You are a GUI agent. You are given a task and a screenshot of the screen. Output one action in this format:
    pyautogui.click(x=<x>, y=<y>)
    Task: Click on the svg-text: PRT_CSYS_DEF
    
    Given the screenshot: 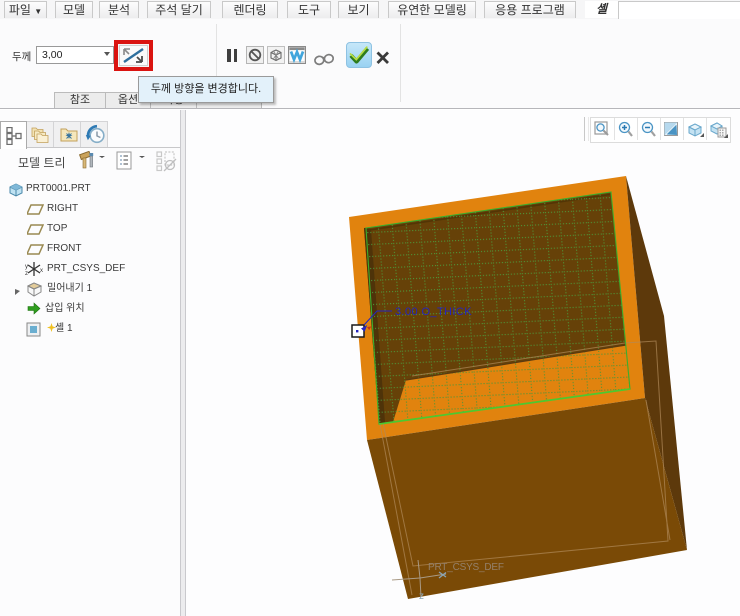 What is the action you would take?
    pyautogui.click(x=466, y=567)
    